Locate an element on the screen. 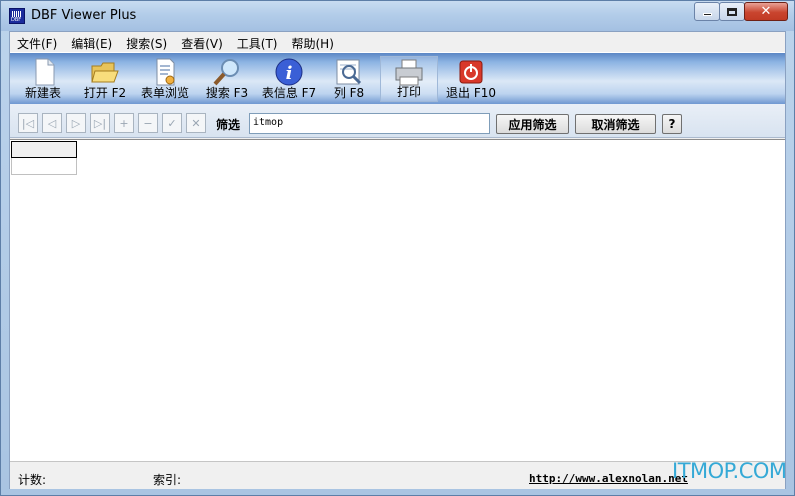 This screenshot has height=496, width=795. new-table-button: 新建表 is located at coordinates (43, 79).